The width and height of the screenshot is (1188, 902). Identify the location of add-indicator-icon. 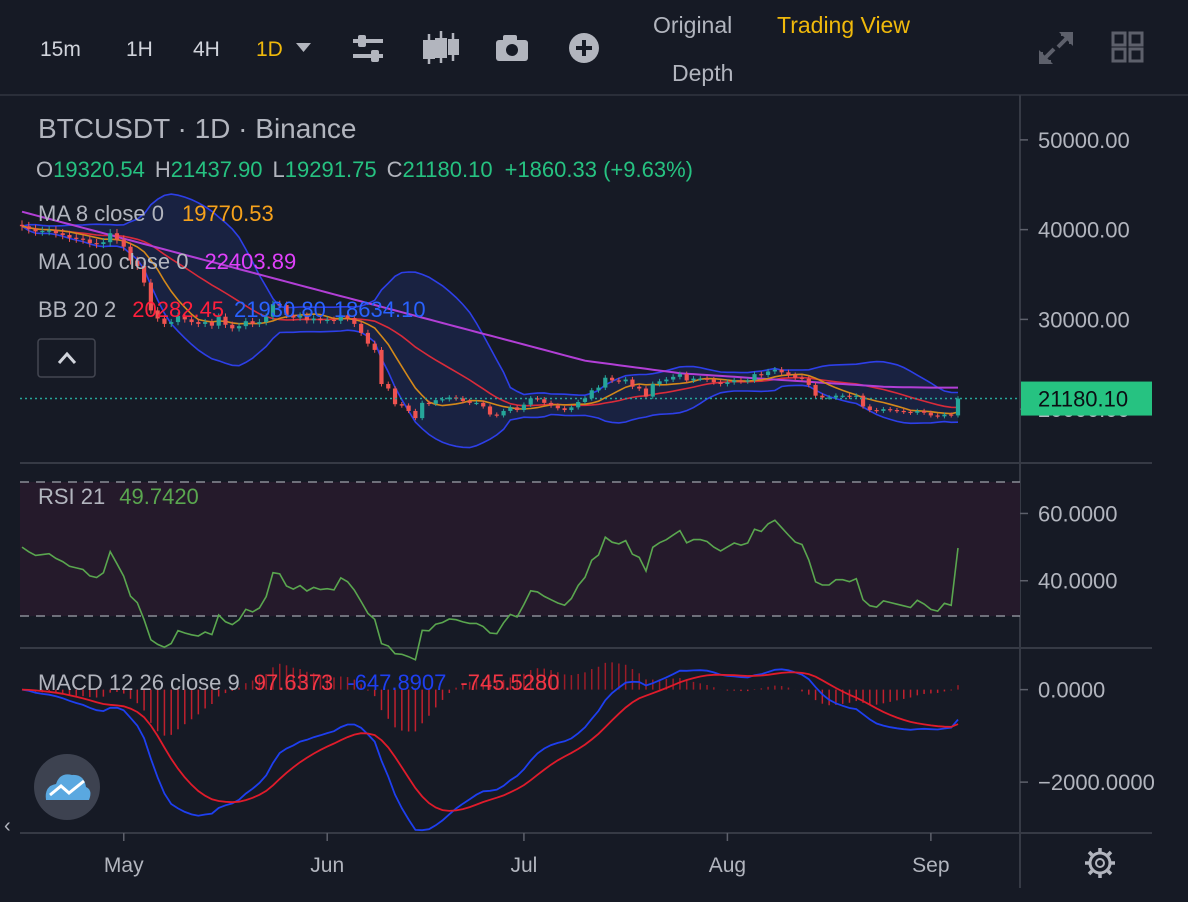
(584, 48).